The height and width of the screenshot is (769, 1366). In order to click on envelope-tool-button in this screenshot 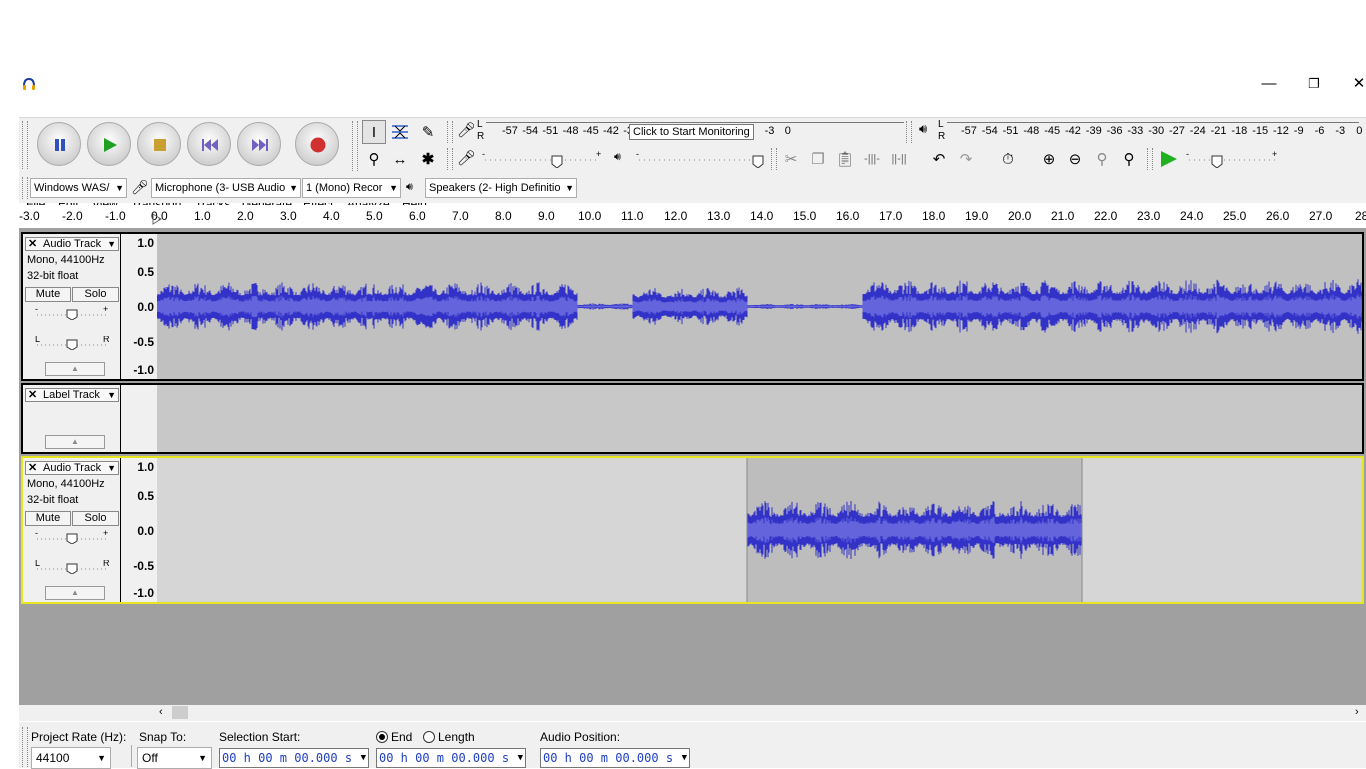, I will do `click(400, 132)`.